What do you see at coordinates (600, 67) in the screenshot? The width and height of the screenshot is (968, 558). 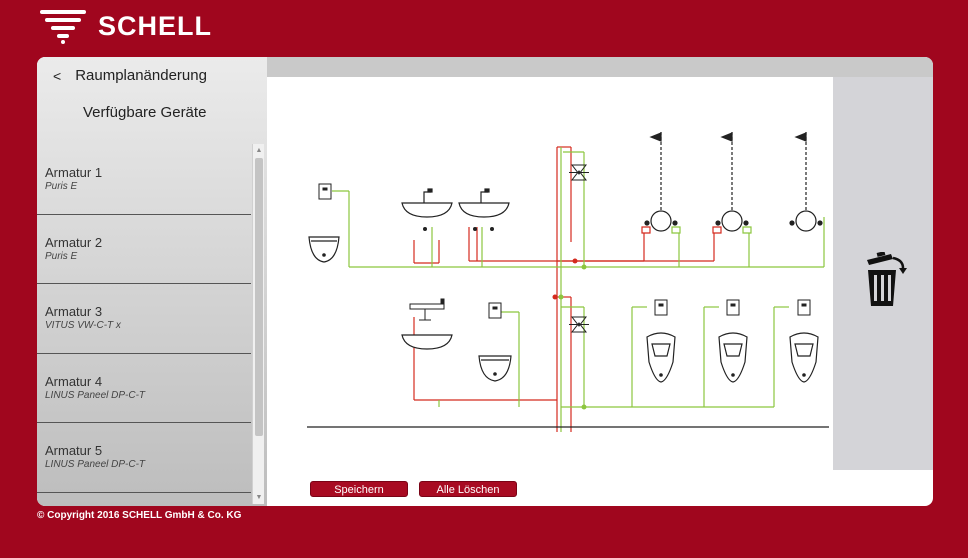 I see `canvas-header-strip` at bounding box center [600, 67].